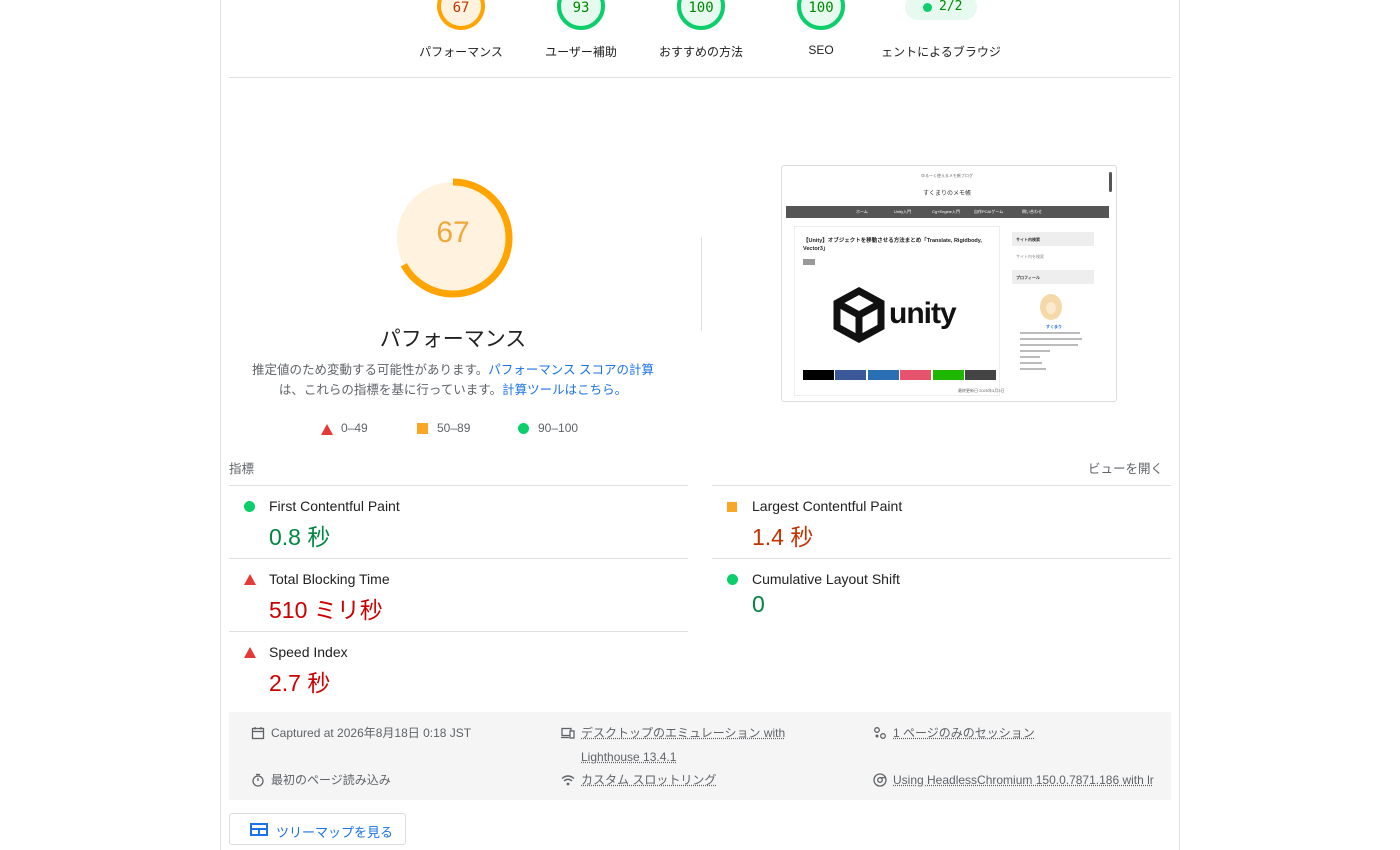  Describe the element at coordinates (989, 211) in the screenshot. I see `thumb-nav-item: 自作PCAIゲーム` at that location.